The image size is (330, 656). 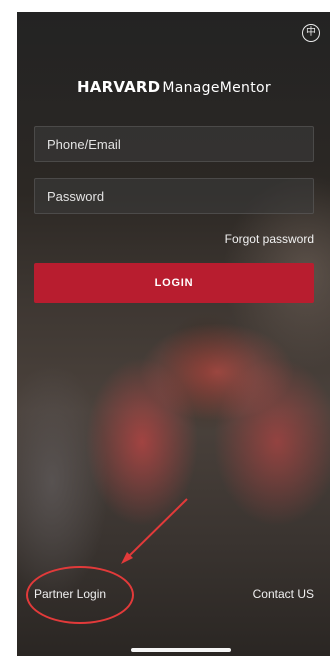 What do you see at coordinates (216, 88) in the screenshot?
I see `logo-product: ManageMentor` at bounding box center [216, 88].